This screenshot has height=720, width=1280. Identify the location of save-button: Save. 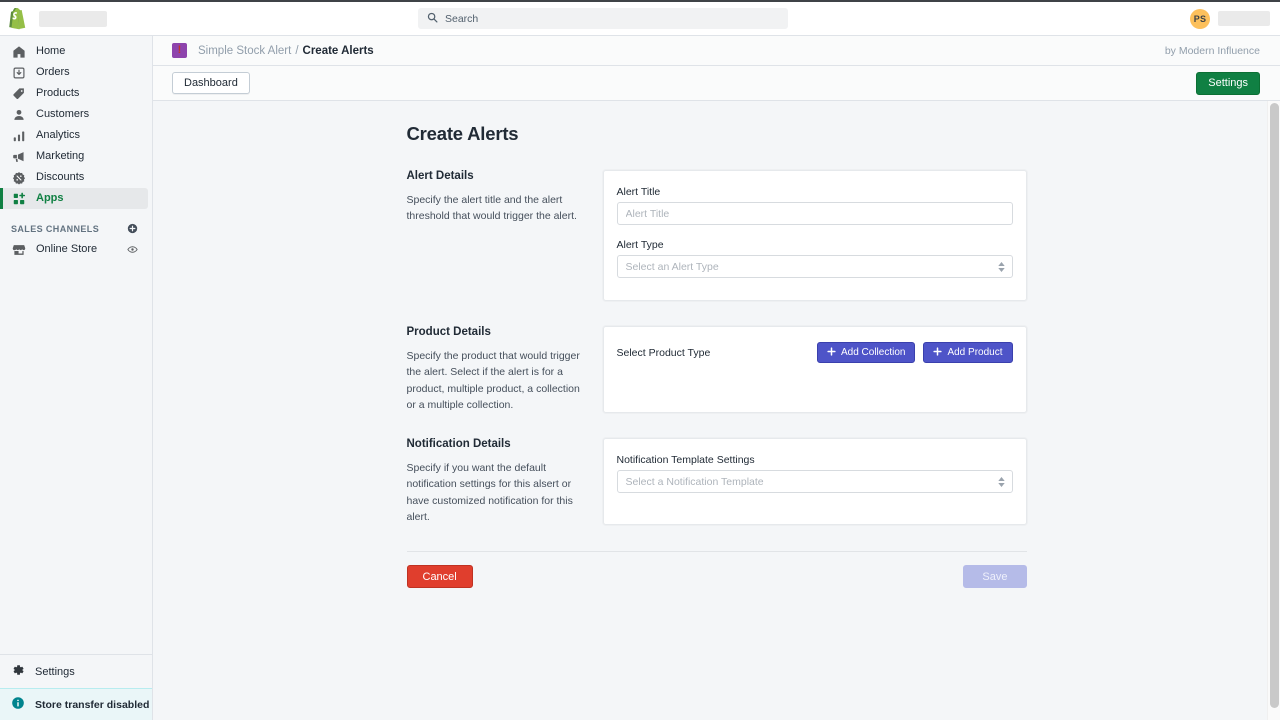
(995, 577).